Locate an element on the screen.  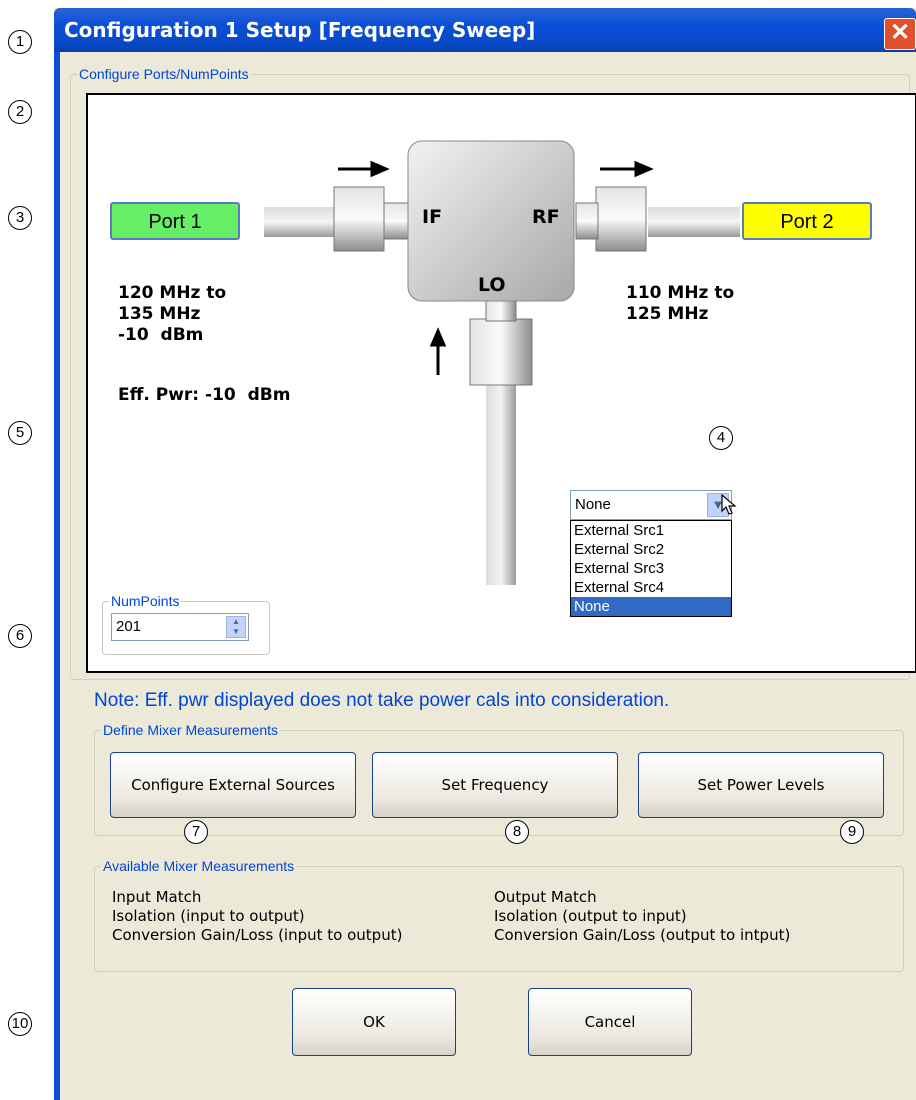
set-power-levels-button: Set Power Levels is located at coordinates (761, 785).